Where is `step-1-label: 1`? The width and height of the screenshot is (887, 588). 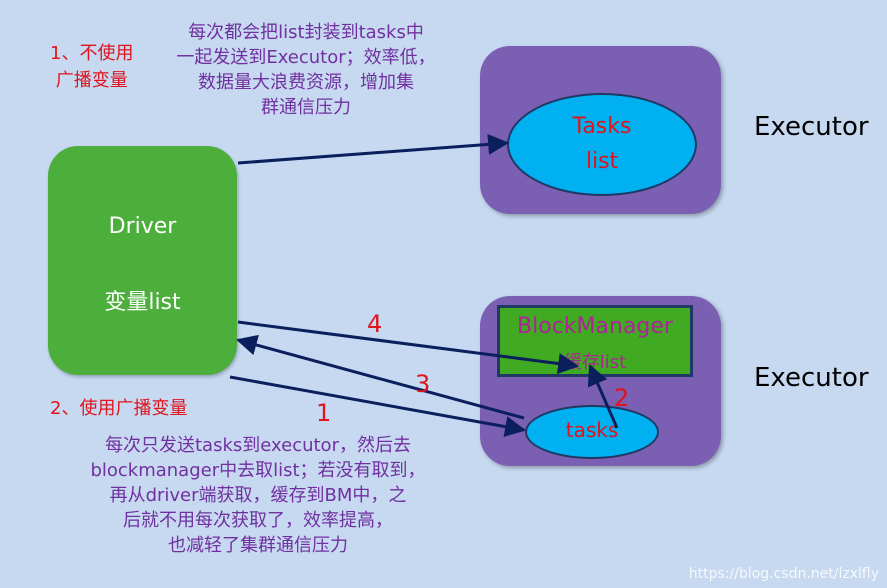 step-1-label: 1 is located at coordinates (324, 413).